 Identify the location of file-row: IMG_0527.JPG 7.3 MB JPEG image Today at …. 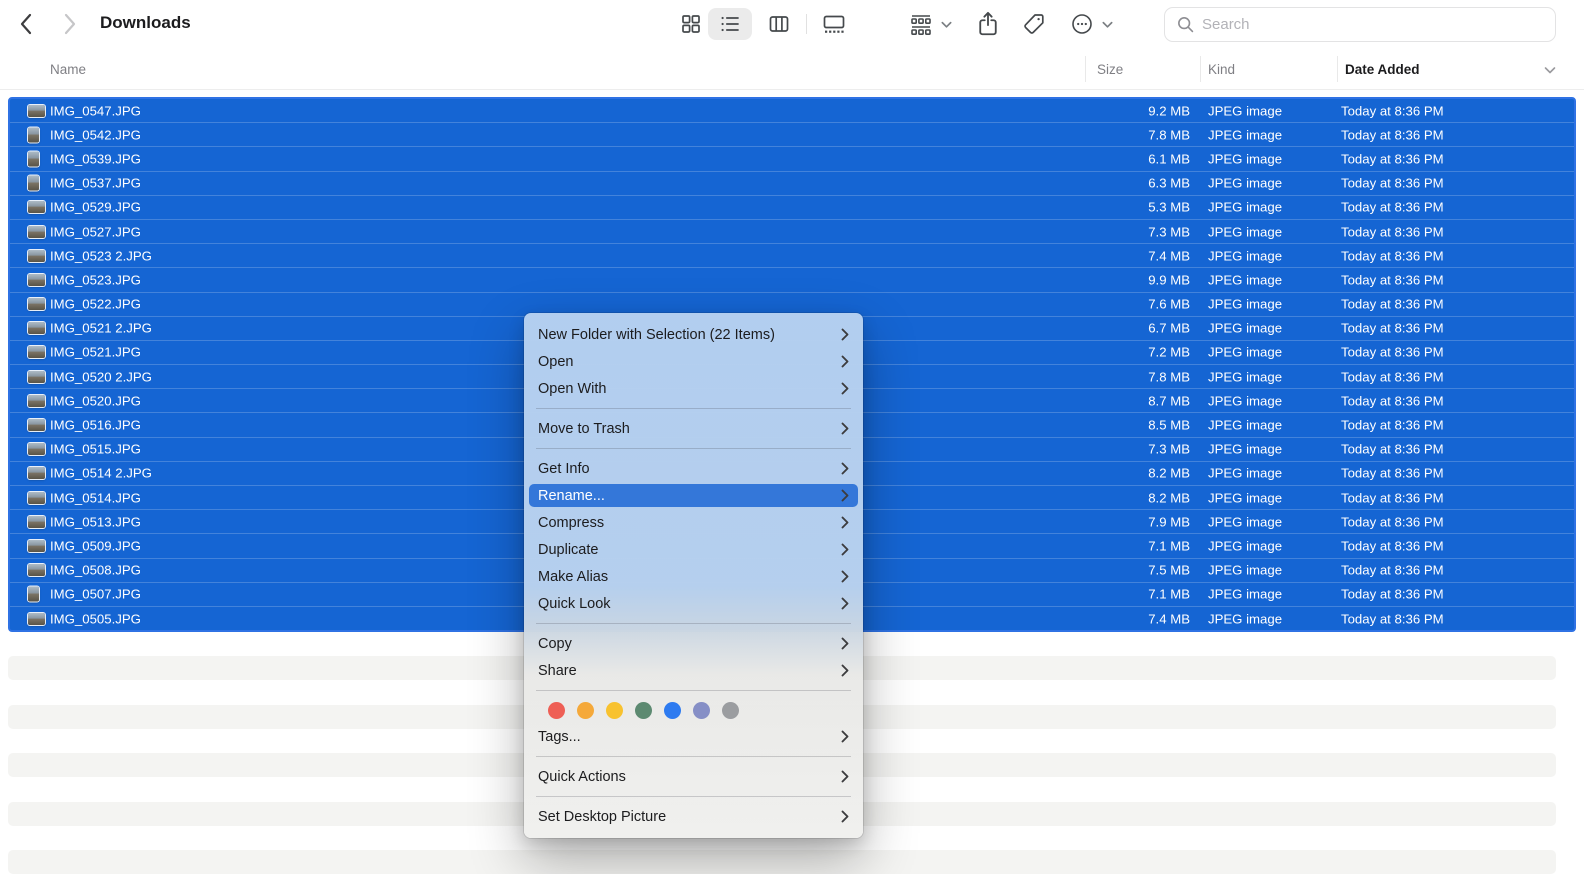
(792, 230).